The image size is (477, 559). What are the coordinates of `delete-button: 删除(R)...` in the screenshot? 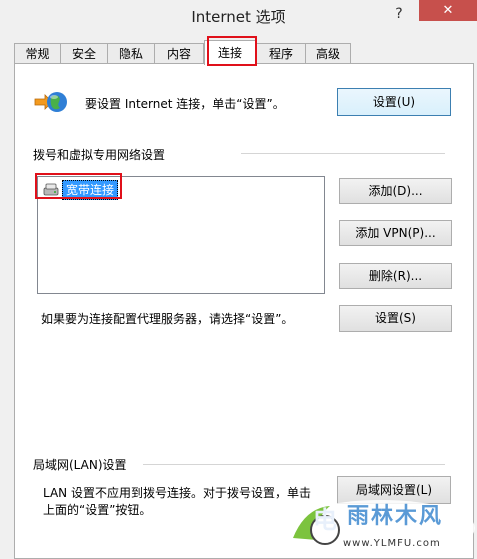 It's located at (395, 276).